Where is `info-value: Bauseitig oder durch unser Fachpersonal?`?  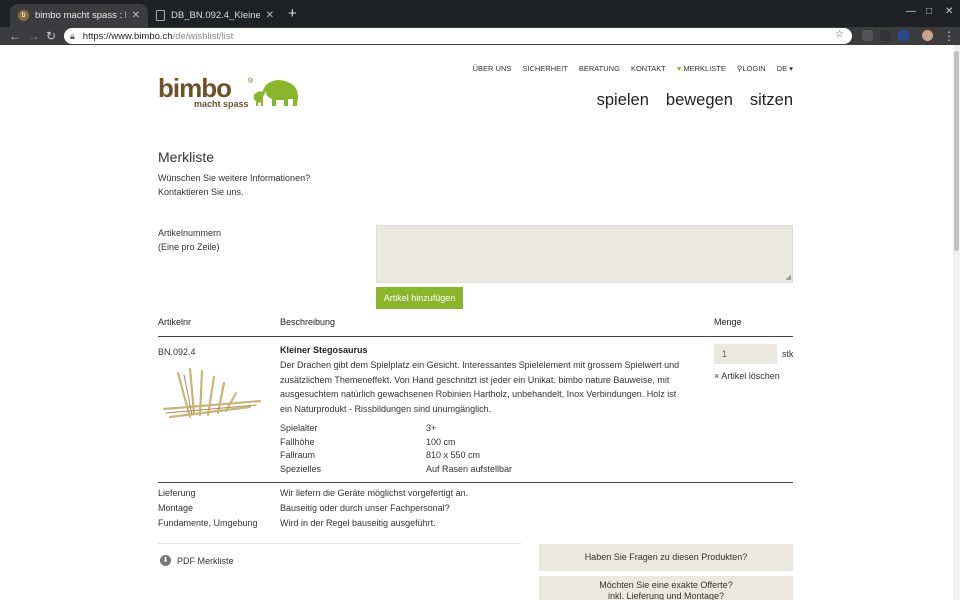
info-value: Bauseitig oder durch unser Fachpersonal? is located at coordinates (365, 508).